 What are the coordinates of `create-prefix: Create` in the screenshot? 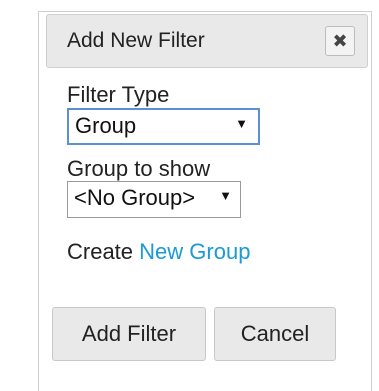 It's located at (100, 251).